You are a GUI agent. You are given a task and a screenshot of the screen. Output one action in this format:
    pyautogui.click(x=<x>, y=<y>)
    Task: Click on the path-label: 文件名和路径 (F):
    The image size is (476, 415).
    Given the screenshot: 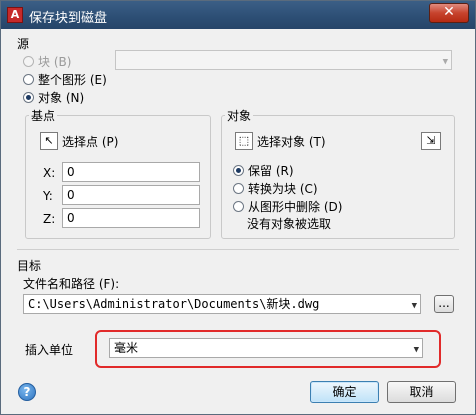 What is the action you would take?
    pyautogui.click(x=71, y=284)
    